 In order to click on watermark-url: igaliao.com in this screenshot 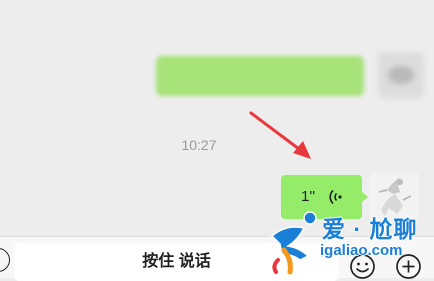, I will do `click(361, 250)`.